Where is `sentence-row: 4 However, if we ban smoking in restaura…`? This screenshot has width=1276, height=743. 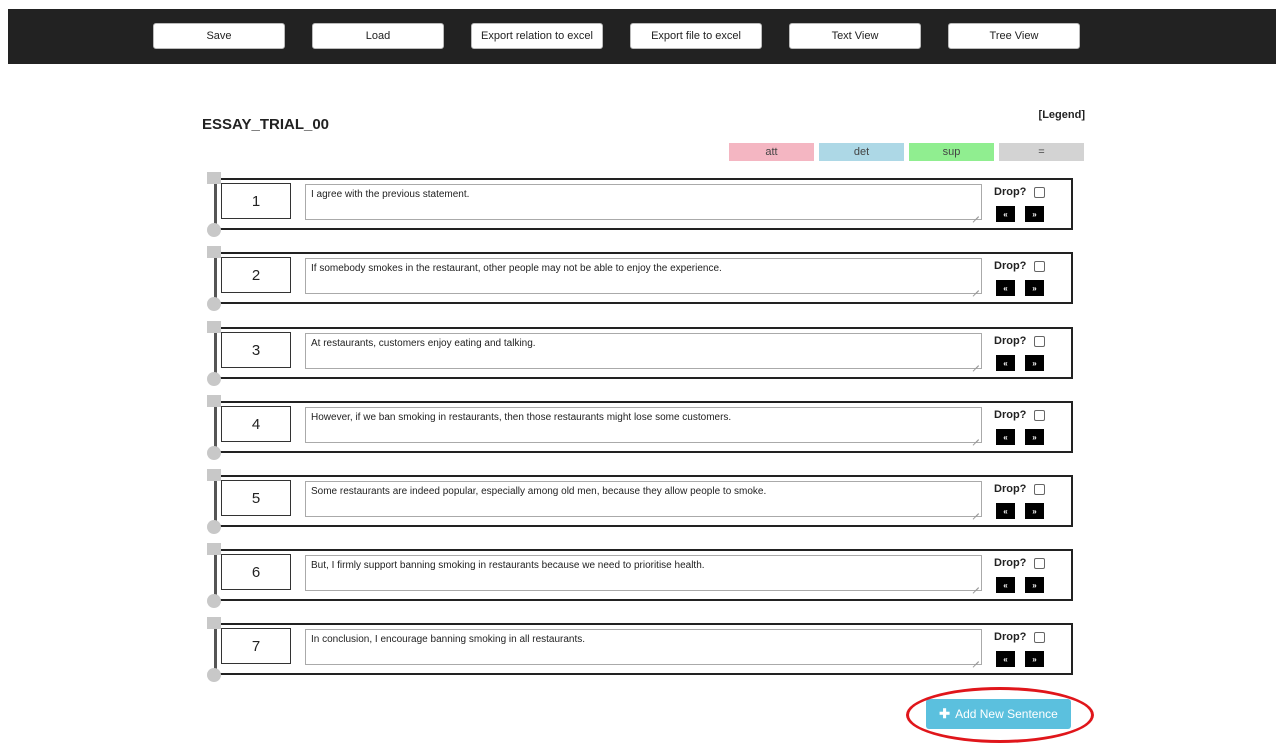
sentence-row: 4 However, if we ban smoking in restaura… is located at coordinates (640, 427).